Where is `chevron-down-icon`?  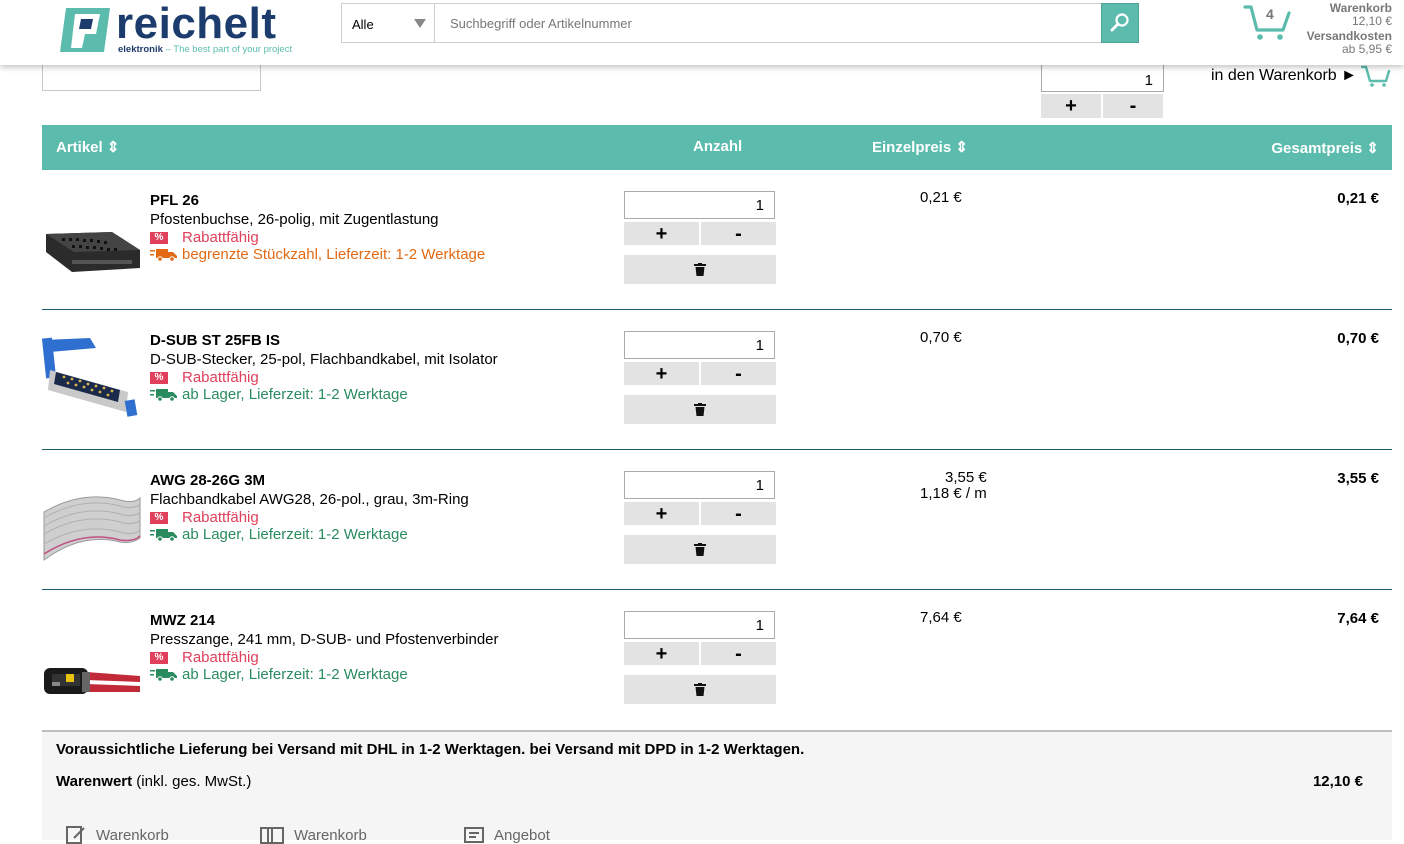
chevron-down-icon is located at coordinates (420, 23).